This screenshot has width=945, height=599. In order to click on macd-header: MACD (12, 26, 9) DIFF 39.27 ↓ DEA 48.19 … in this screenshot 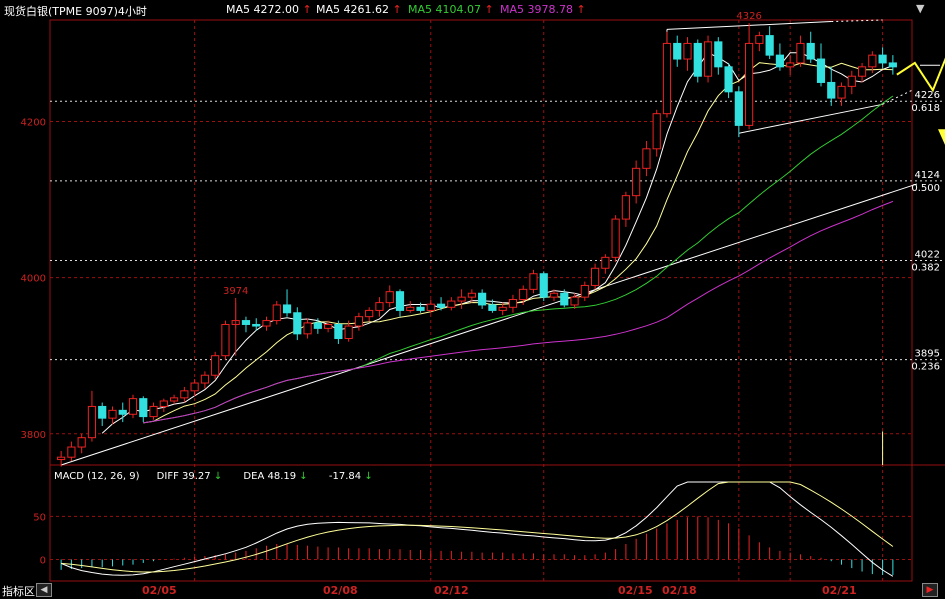, I will do `click(213, 476)`.